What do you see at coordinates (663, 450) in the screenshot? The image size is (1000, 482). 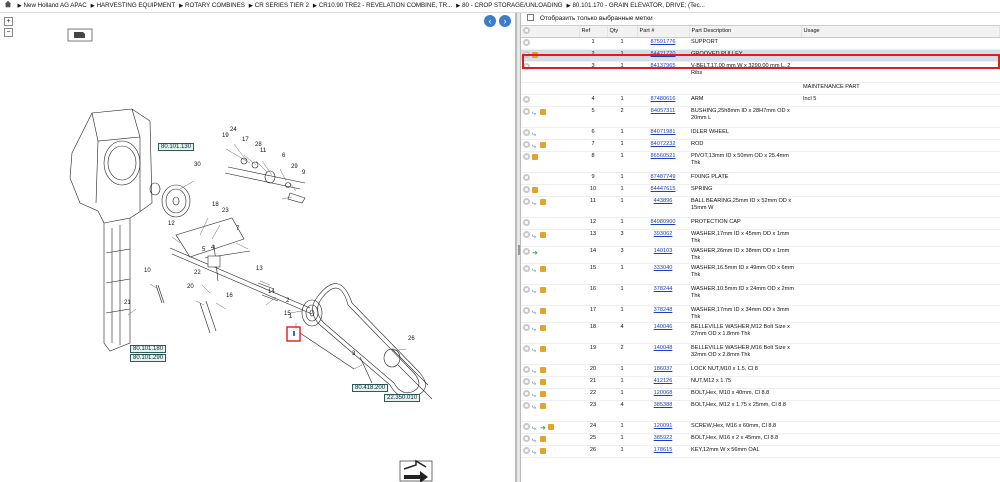 I see `part-number-link: 178615` at bounding box center [663, 450].